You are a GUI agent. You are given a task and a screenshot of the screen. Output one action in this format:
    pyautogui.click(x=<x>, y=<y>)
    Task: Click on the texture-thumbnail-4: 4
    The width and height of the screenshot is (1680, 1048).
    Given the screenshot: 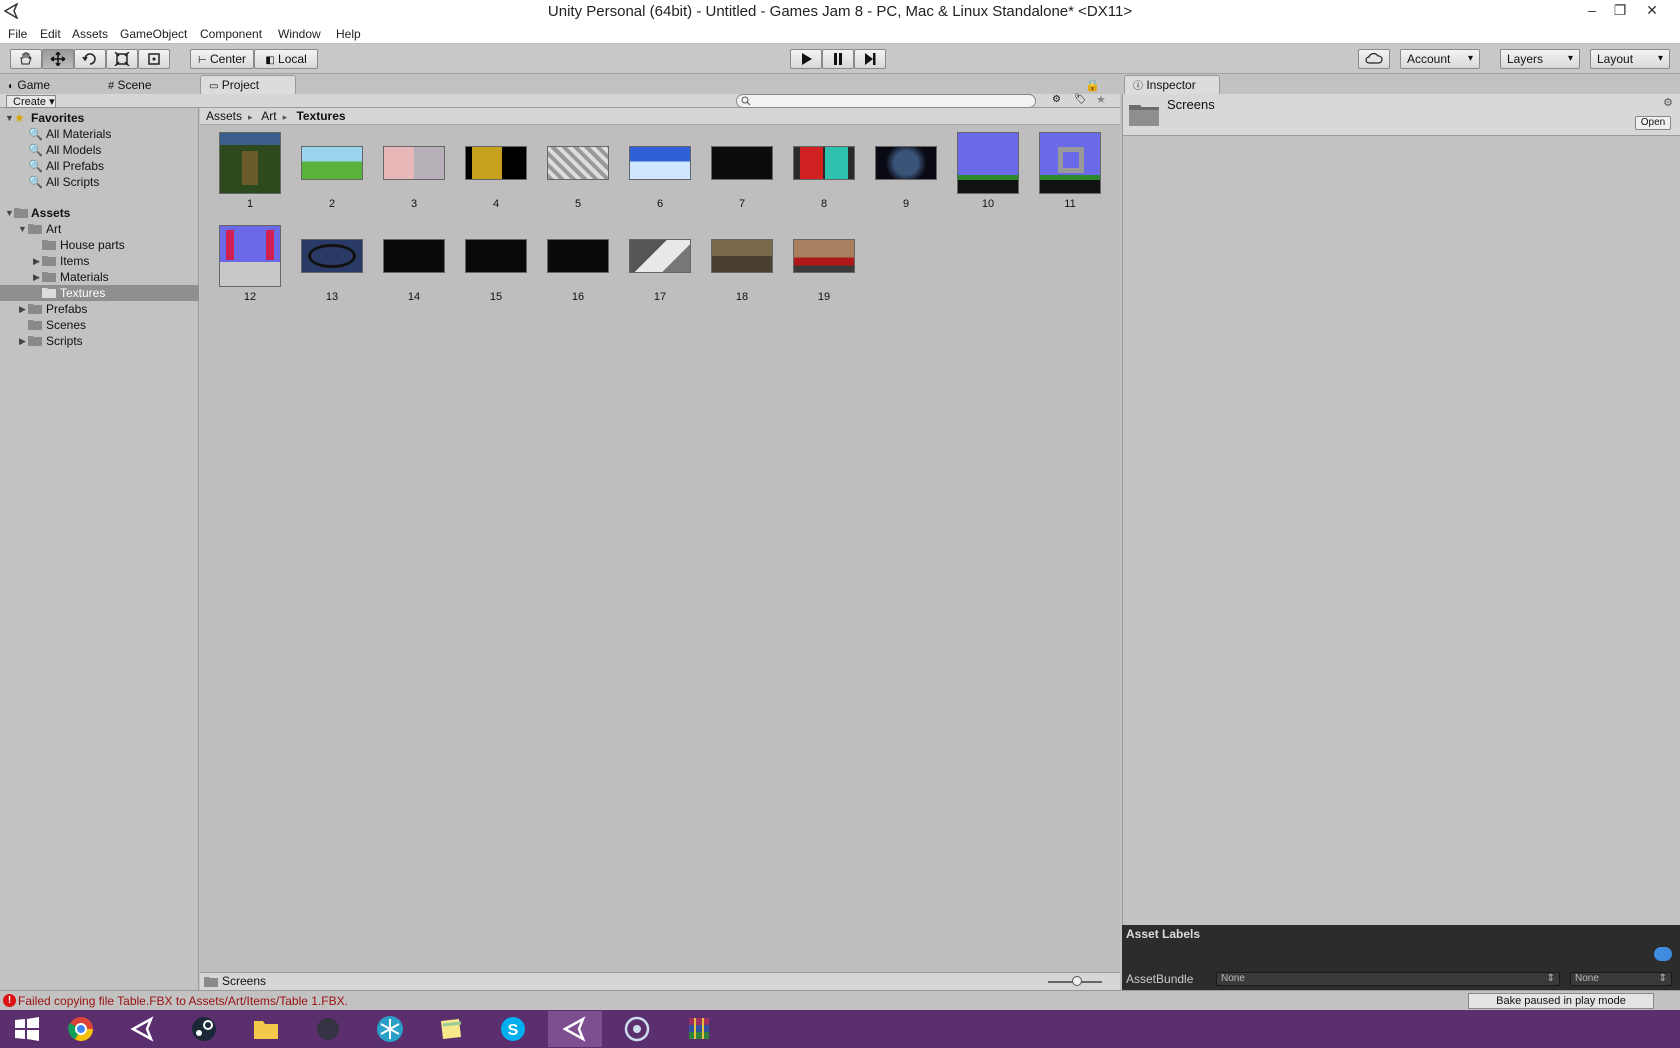 What is the action you would take?
    pyautogui.click(x=496, y=172)
    